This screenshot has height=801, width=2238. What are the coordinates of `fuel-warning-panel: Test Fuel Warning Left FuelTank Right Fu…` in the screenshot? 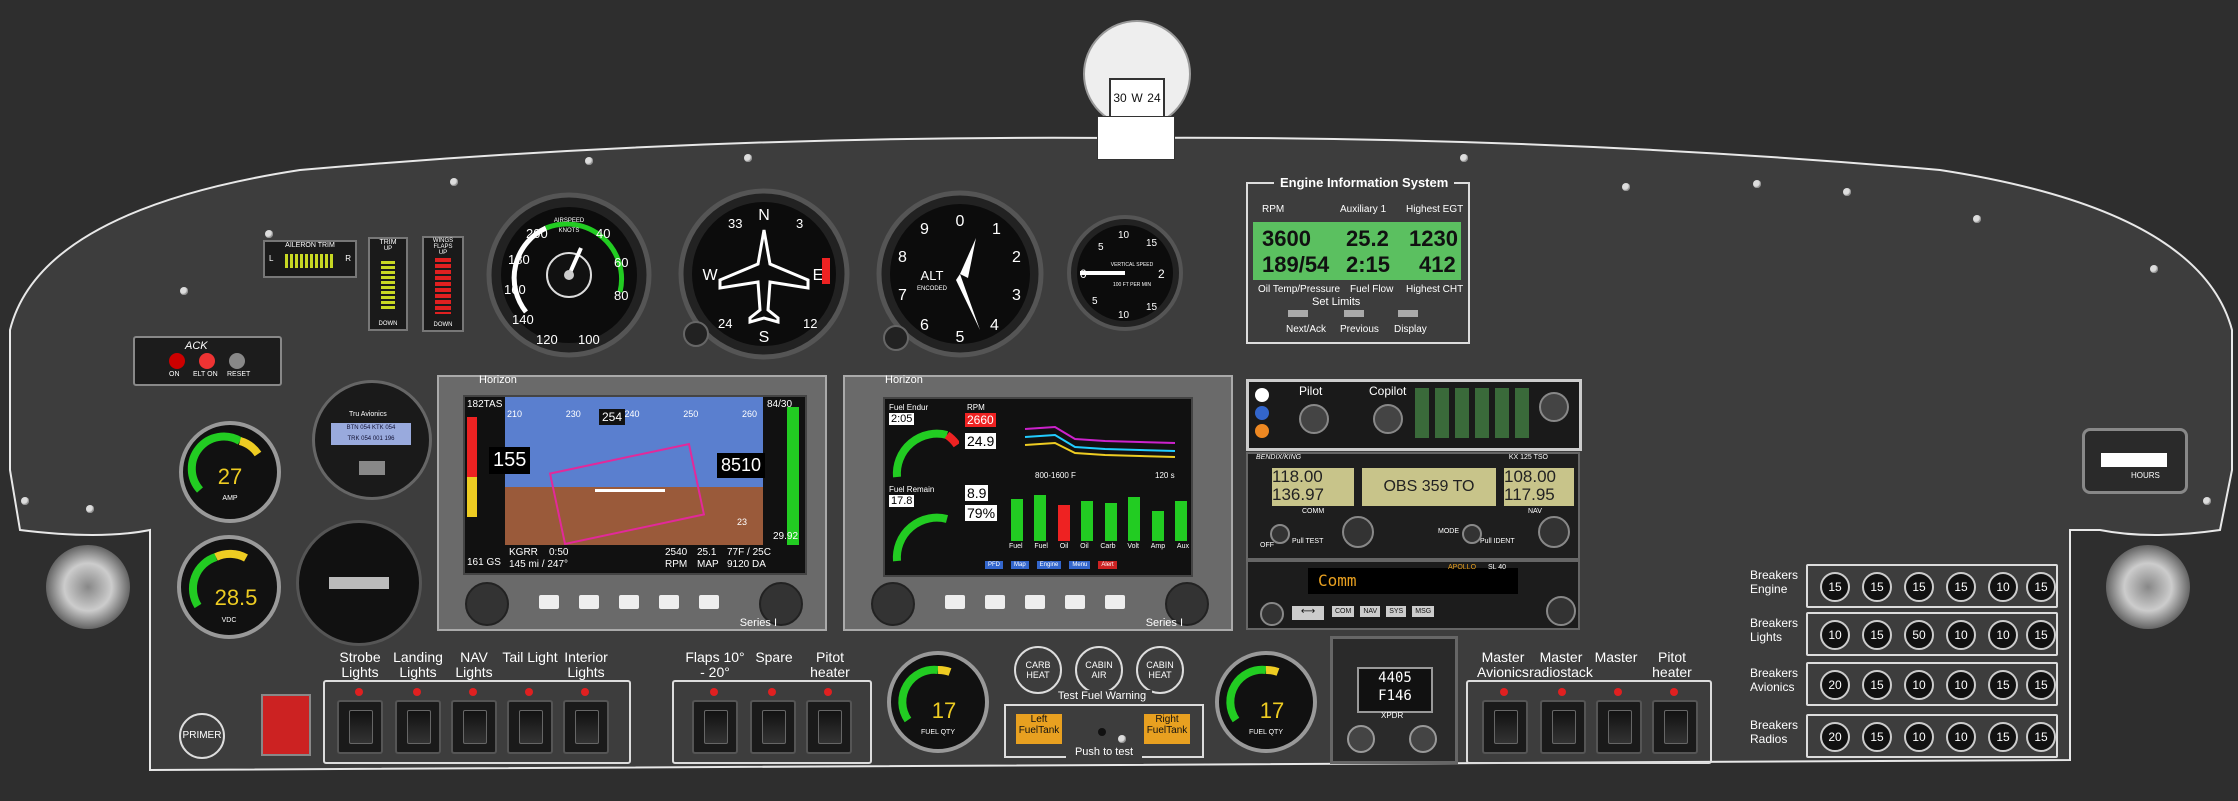 It's located at (1104, 724).